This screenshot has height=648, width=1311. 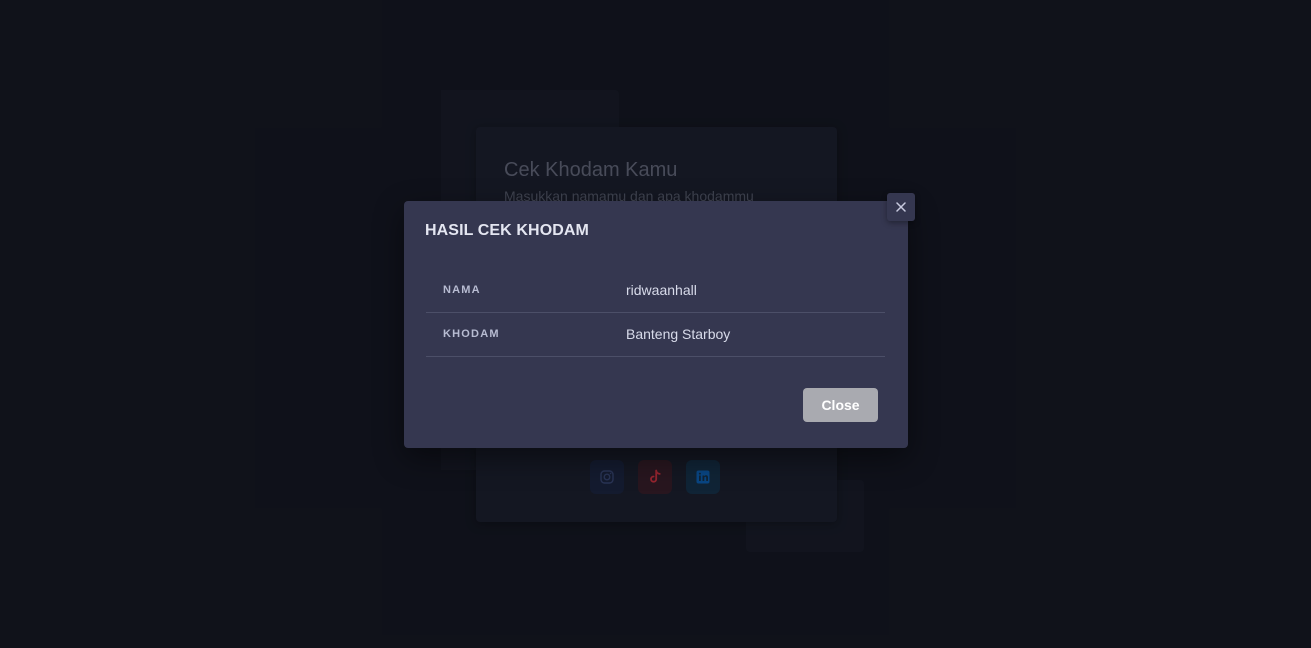 What do you see at coordinates (462, 290) in the screenshot?
I see `row-label-nama: NAMA` at bounding box center [462, 290].